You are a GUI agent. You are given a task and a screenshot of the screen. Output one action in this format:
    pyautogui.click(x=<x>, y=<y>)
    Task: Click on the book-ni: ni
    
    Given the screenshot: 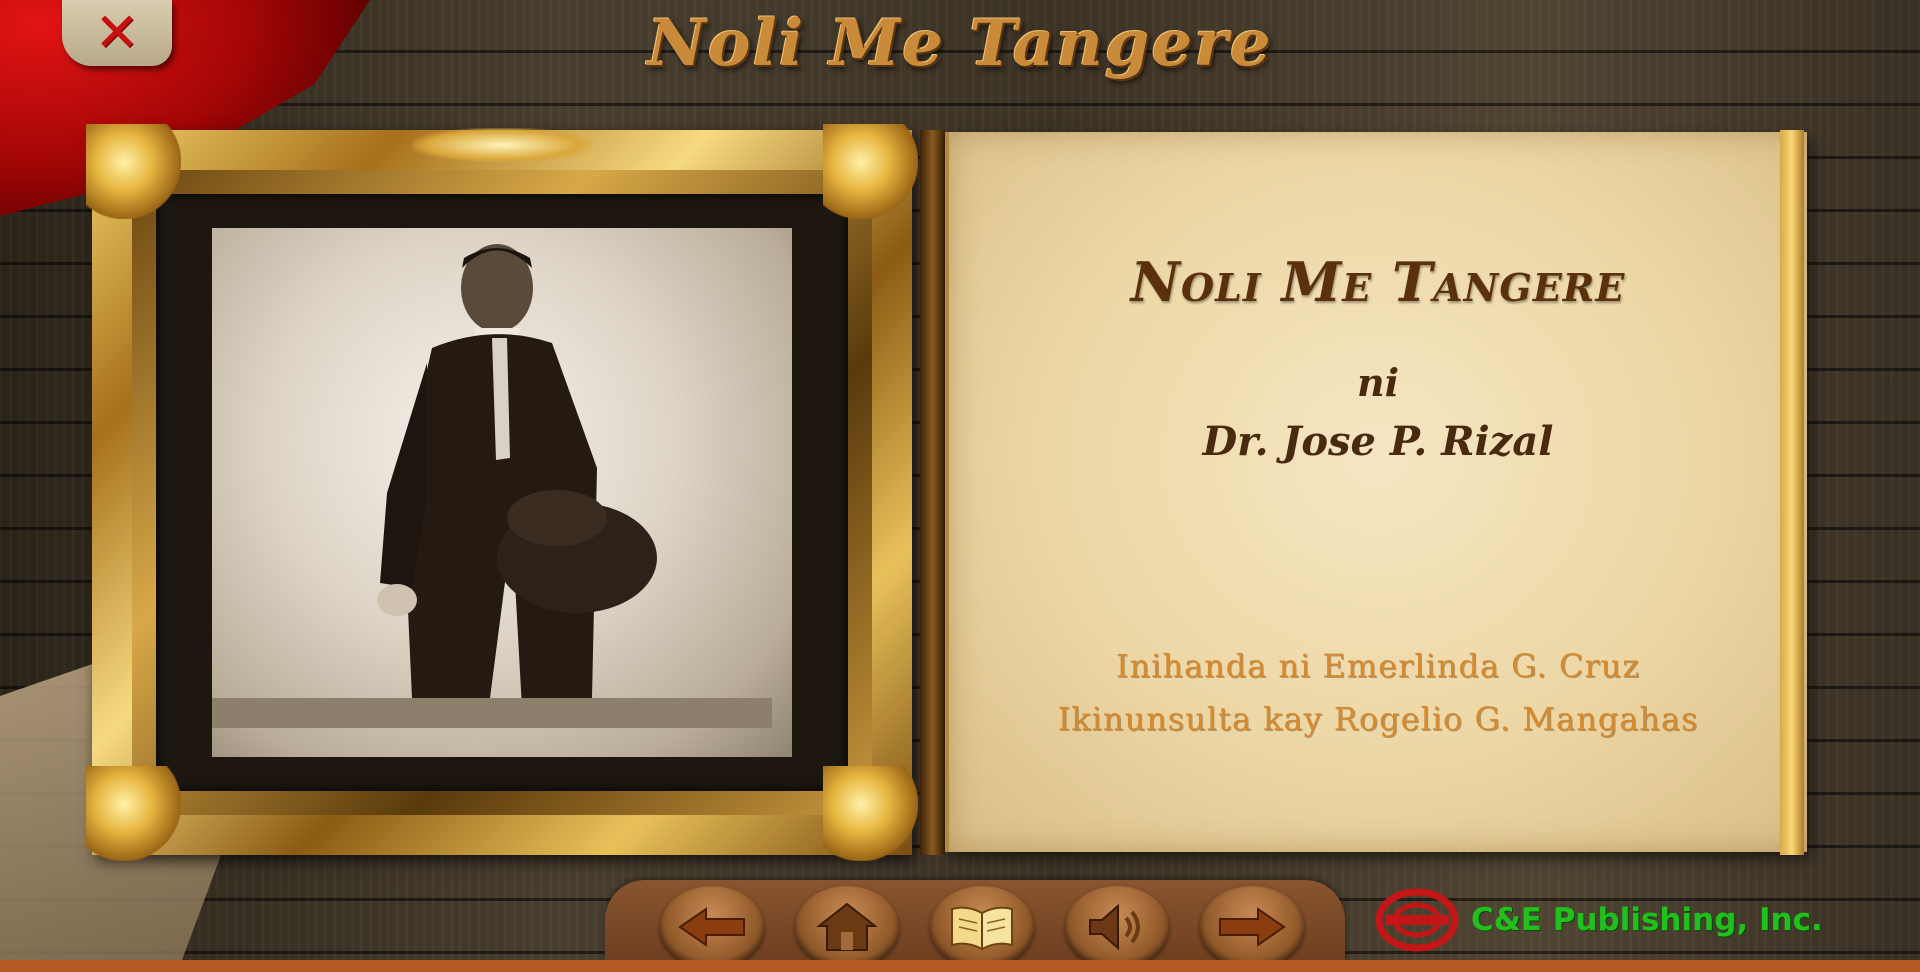 What is the action you would take?
    pyautogui.click(x=1378, y=382)
    